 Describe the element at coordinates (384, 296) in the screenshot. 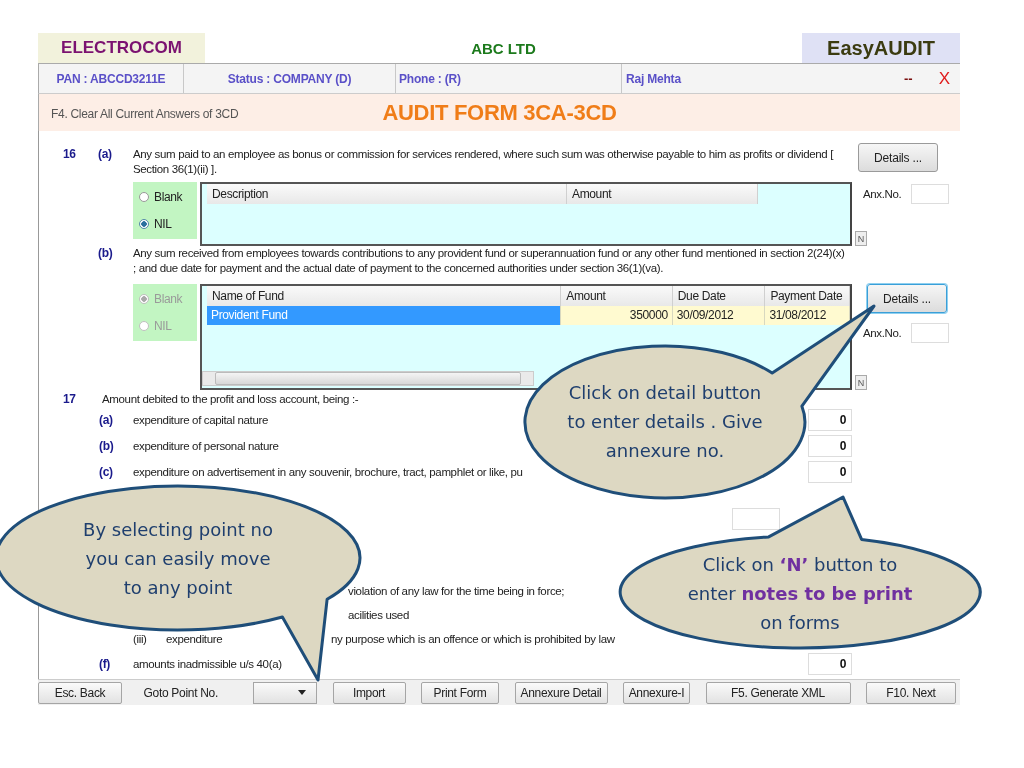

I see `column-header: Name of Fund` at that location.